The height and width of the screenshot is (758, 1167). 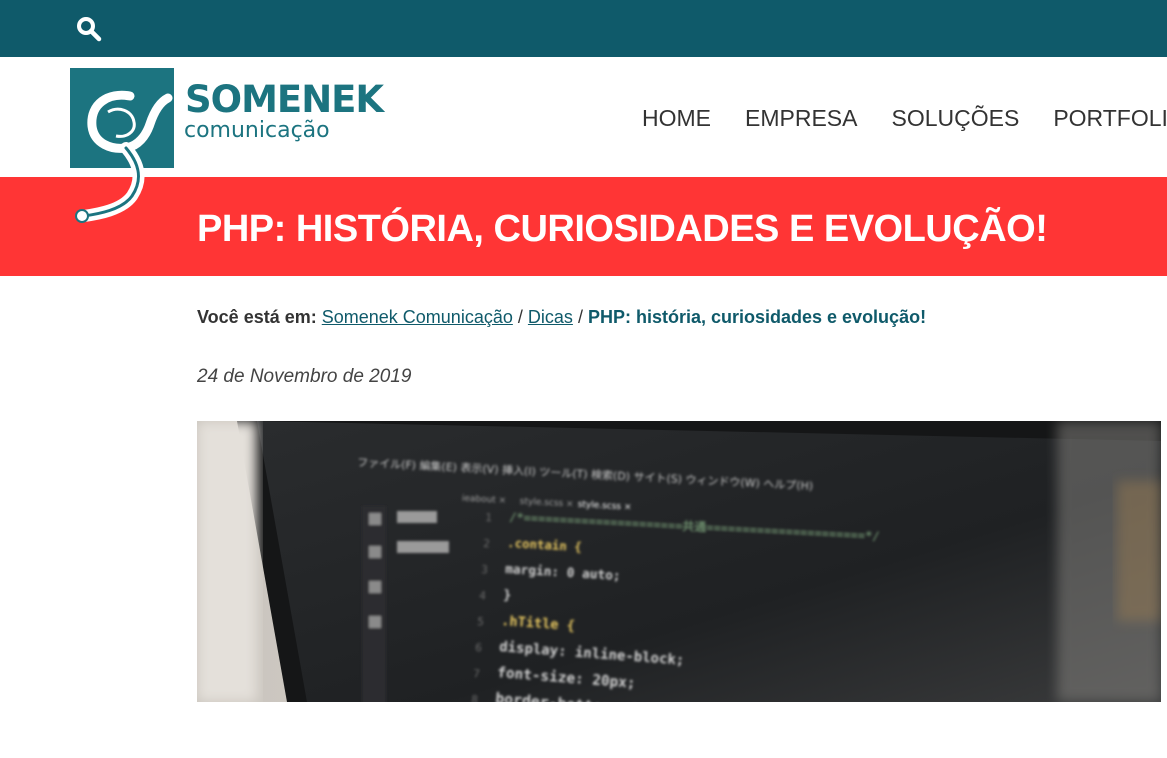 I want to click on breadcrumb-link-home: Somenek Comunicação, so click(x=417, y=317).